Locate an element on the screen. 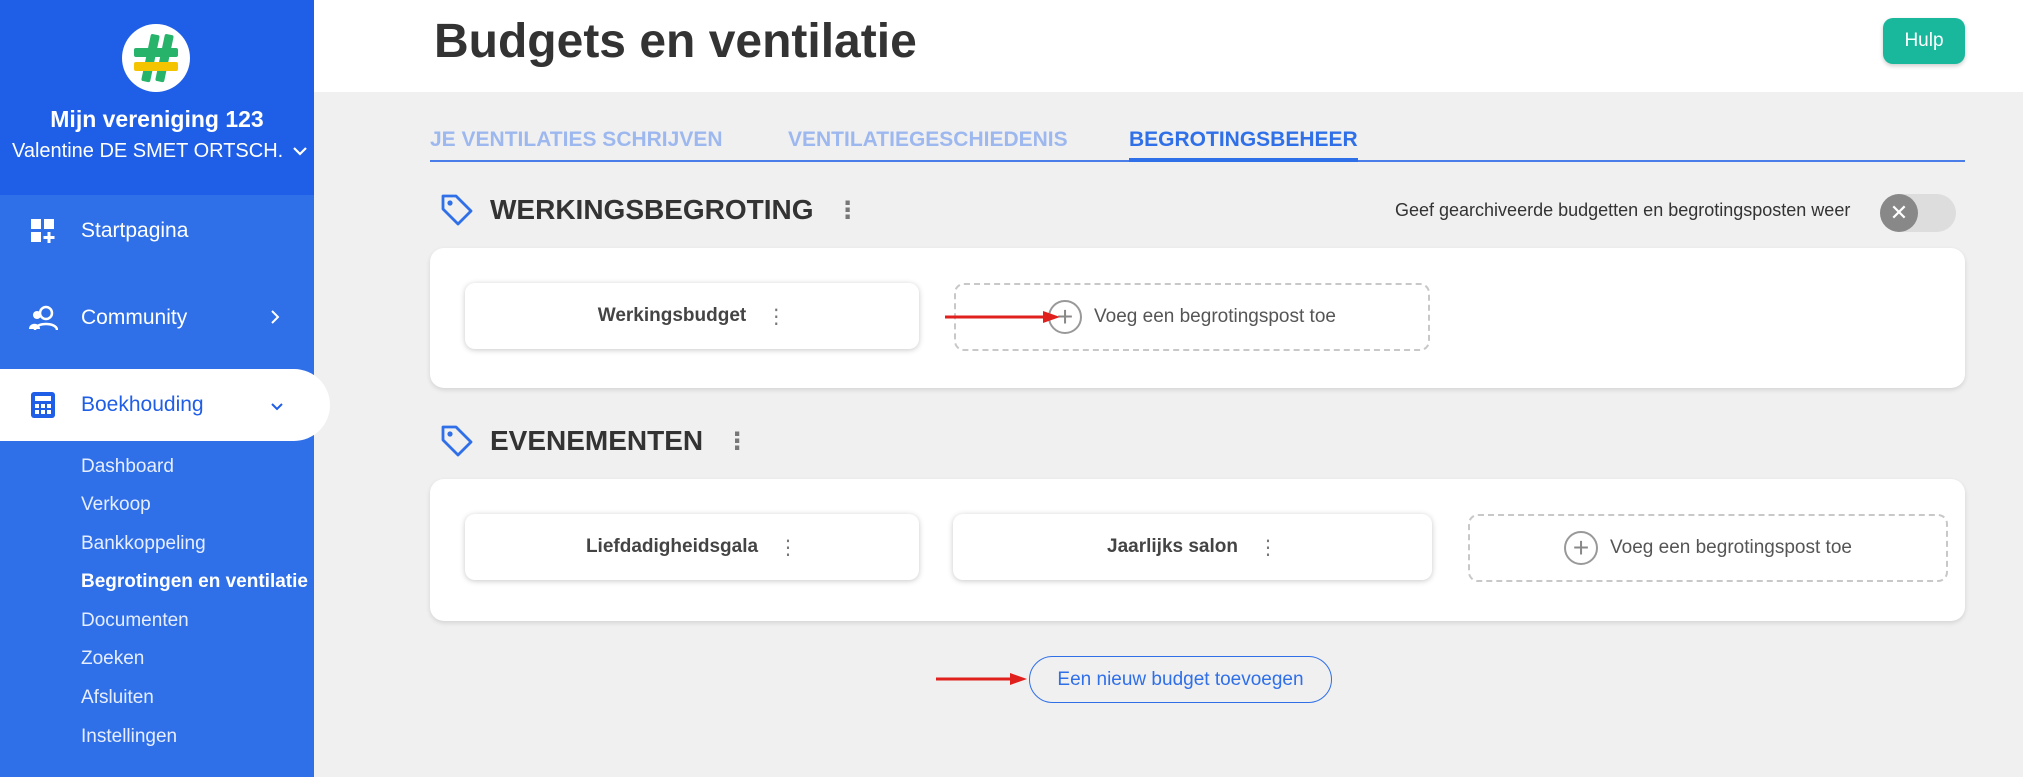 This screenshot has width=2023, height=777. subnav-instellingen: Instellingen is located at coordinates (129, 737).